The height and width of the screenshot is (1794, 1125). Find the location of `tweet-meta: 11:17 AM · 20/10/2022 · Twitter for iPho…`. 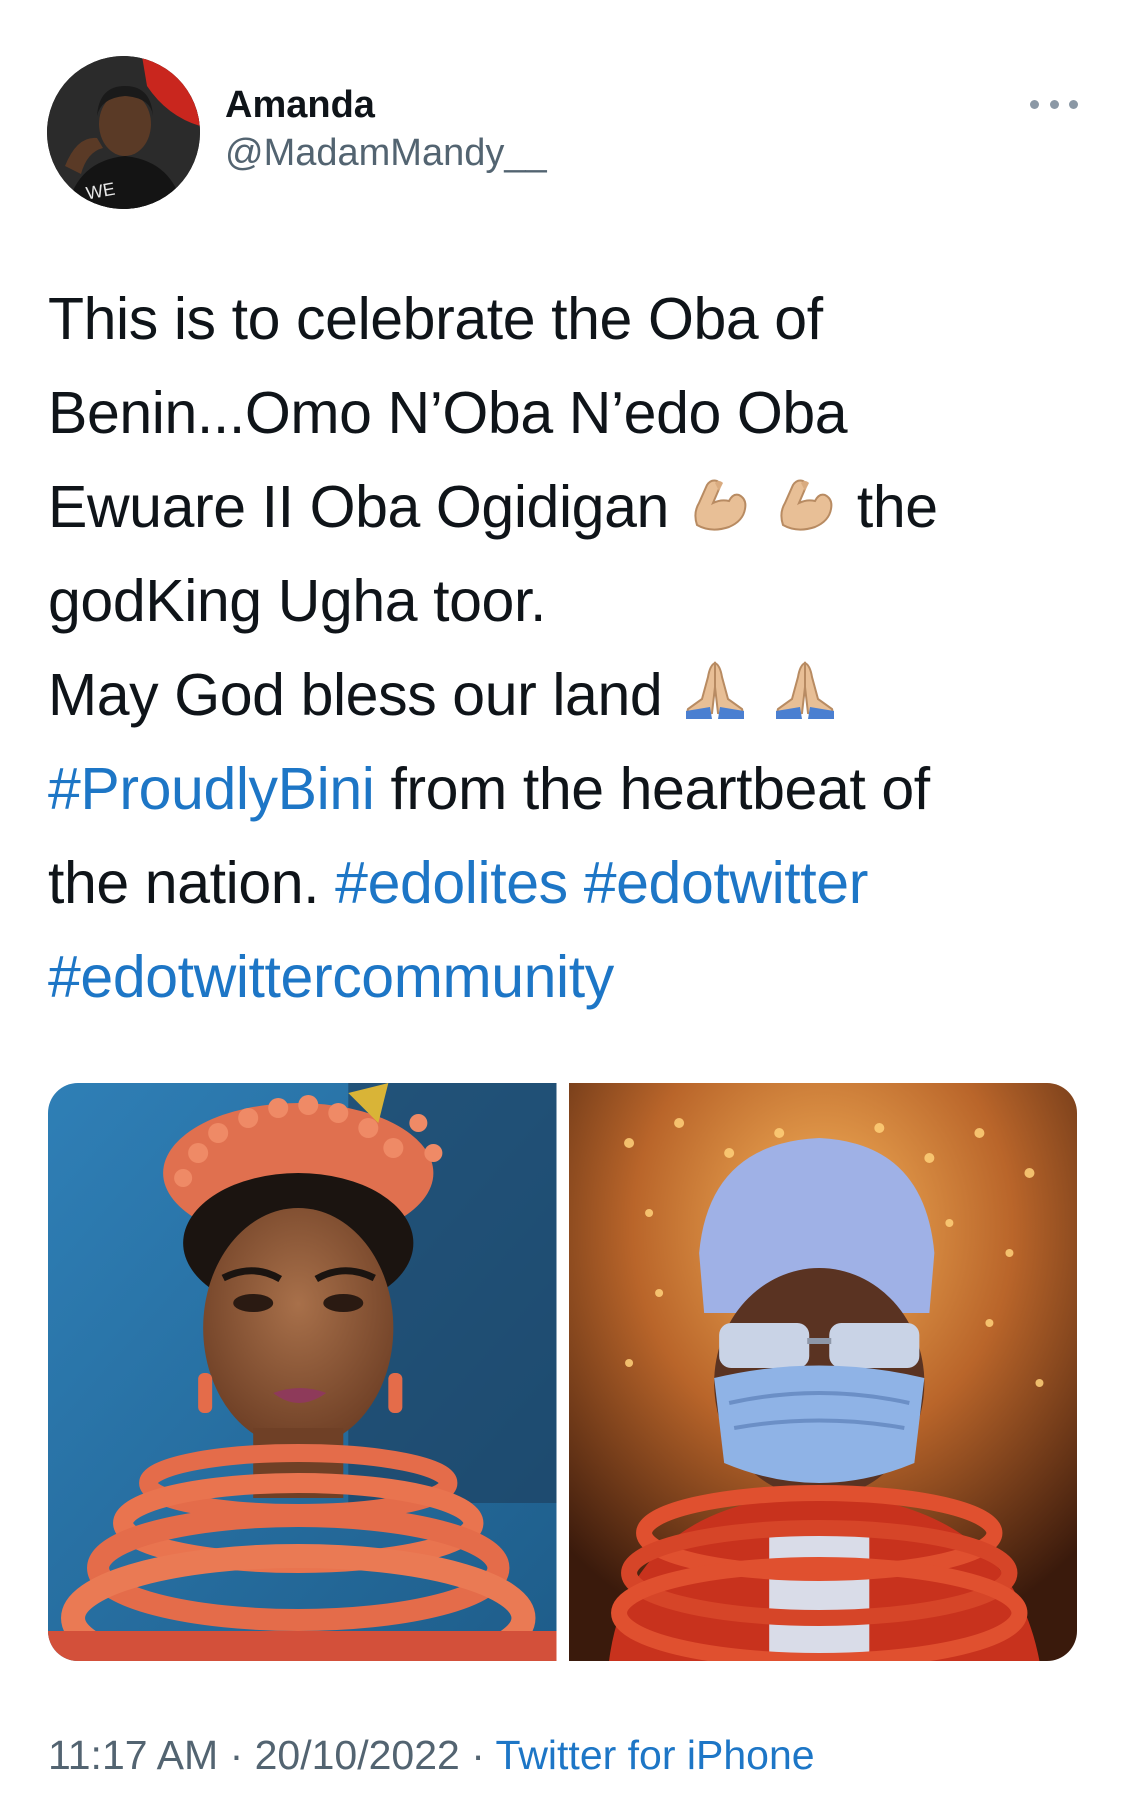

tweet-meta: 11:17 AM · 20/10/2022 · Twitter for iPho… is located at coordinates (431, 1755).